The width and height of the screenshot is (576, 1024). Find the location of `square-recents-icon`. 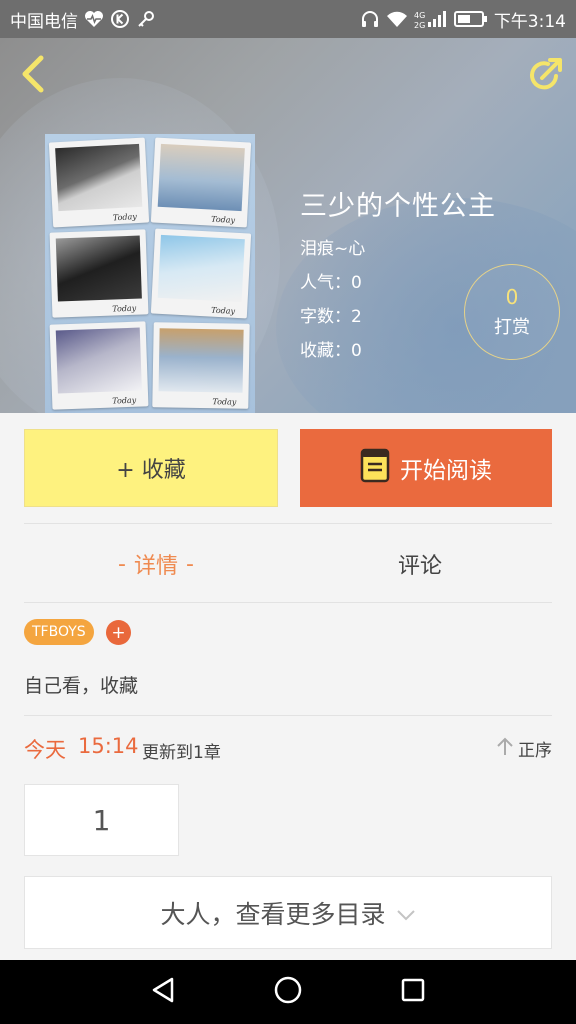

square-recents-icon is located at coordinates (413, 992).